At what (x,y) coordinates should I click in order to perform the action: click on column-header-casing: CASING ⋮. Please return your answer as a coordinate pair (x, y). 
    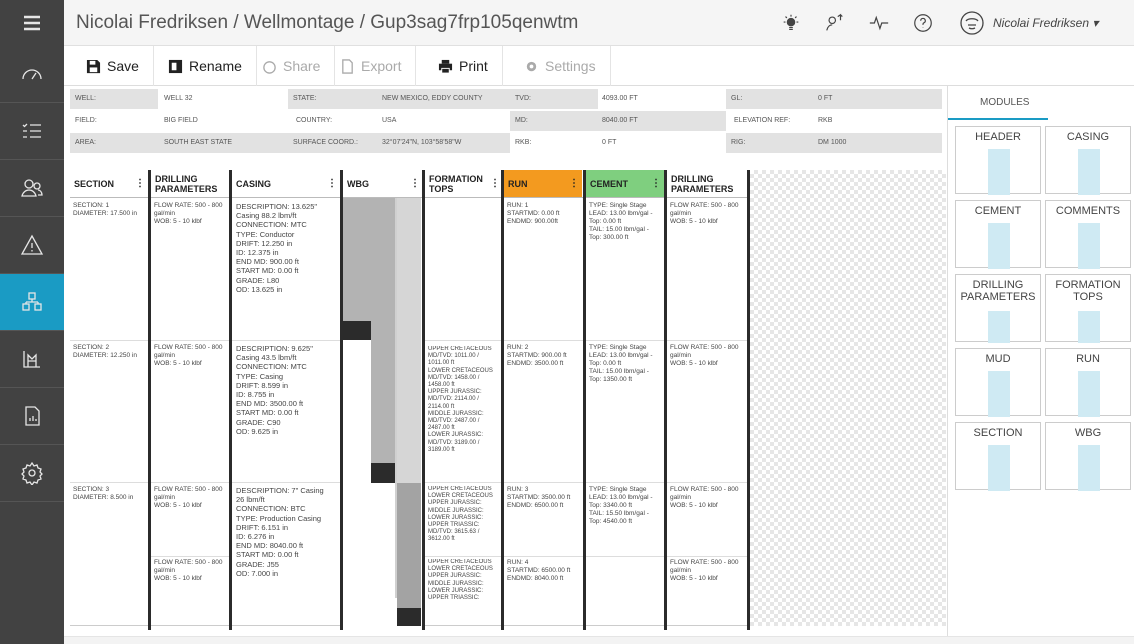
    Looking at the image, I should click on (286, 183).